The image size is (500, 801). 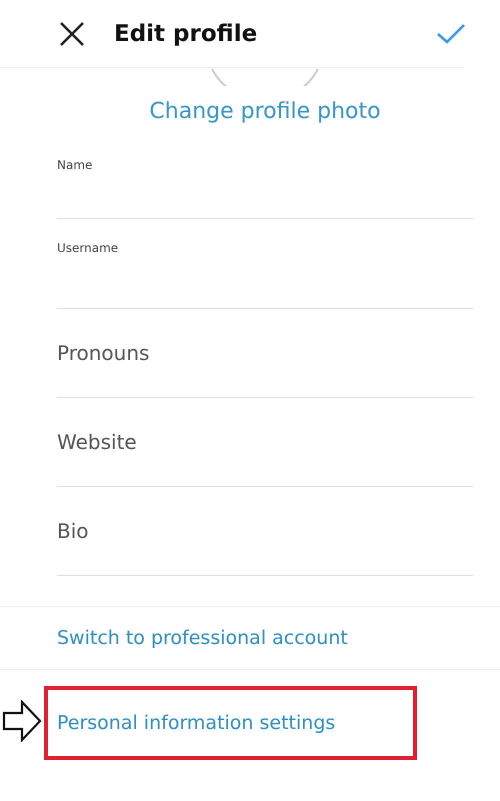 What do you see at coordinates (265, 177) in the screenshot?
I see `input-field: Name` at bounding box center [265, 177].